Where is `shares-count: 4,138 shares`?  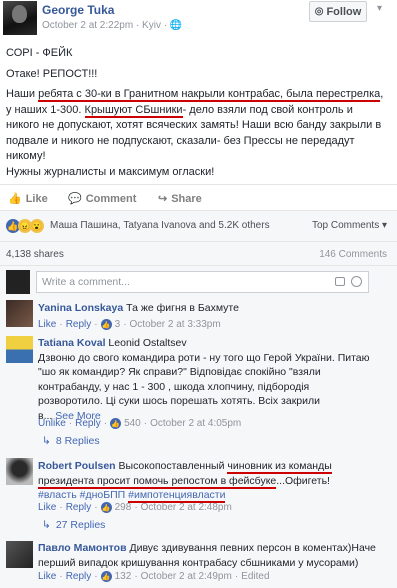
shares-count: 4,138 shares is located at coordinates (35, 254).